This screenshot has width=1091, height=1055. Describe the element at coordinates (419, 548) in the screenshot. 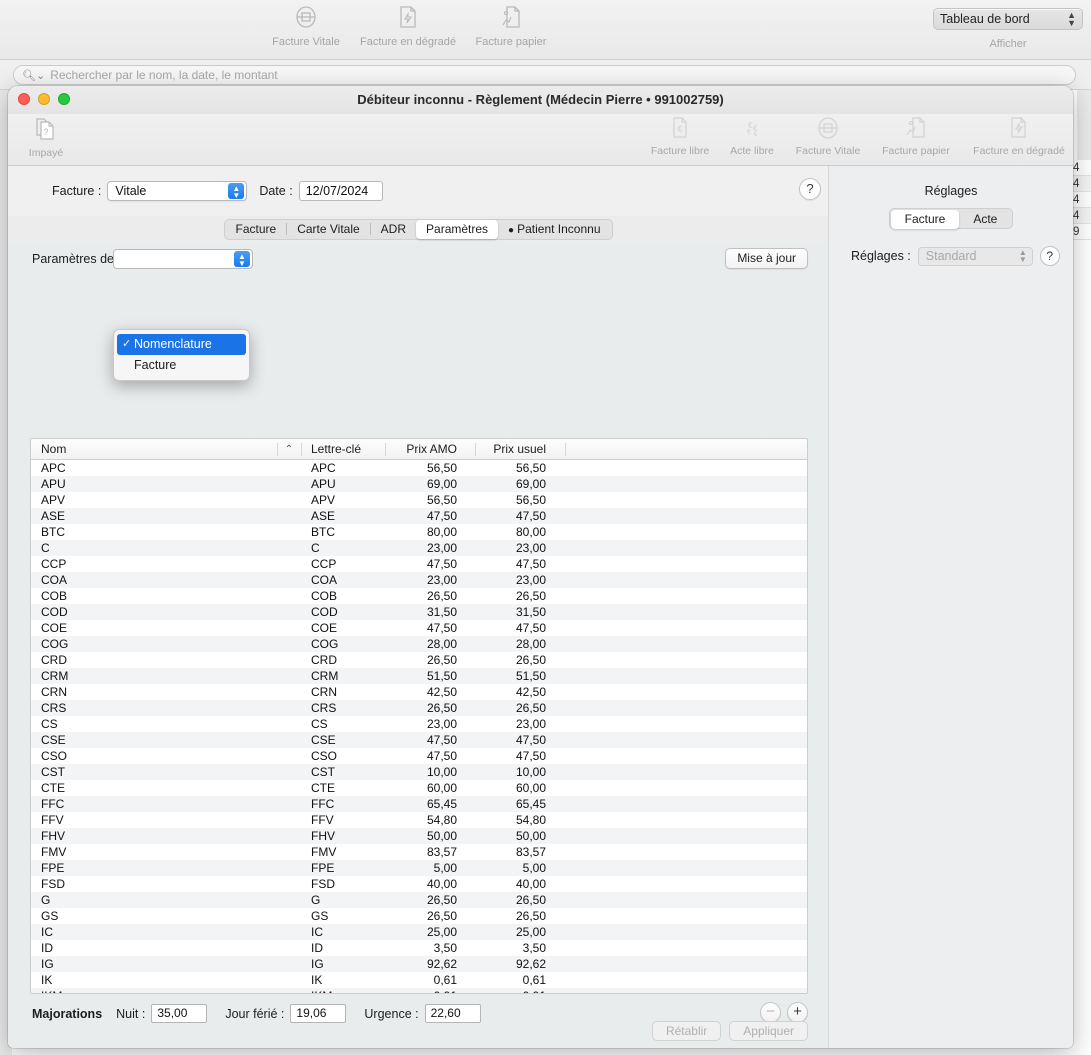

I see `table-row: C C 23,00 23,00` at that location.